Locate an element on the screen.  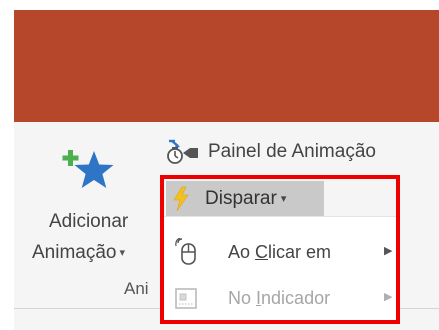
add-animation-button: Adicionar Animação ▾ is located at coordinates (96, 213).